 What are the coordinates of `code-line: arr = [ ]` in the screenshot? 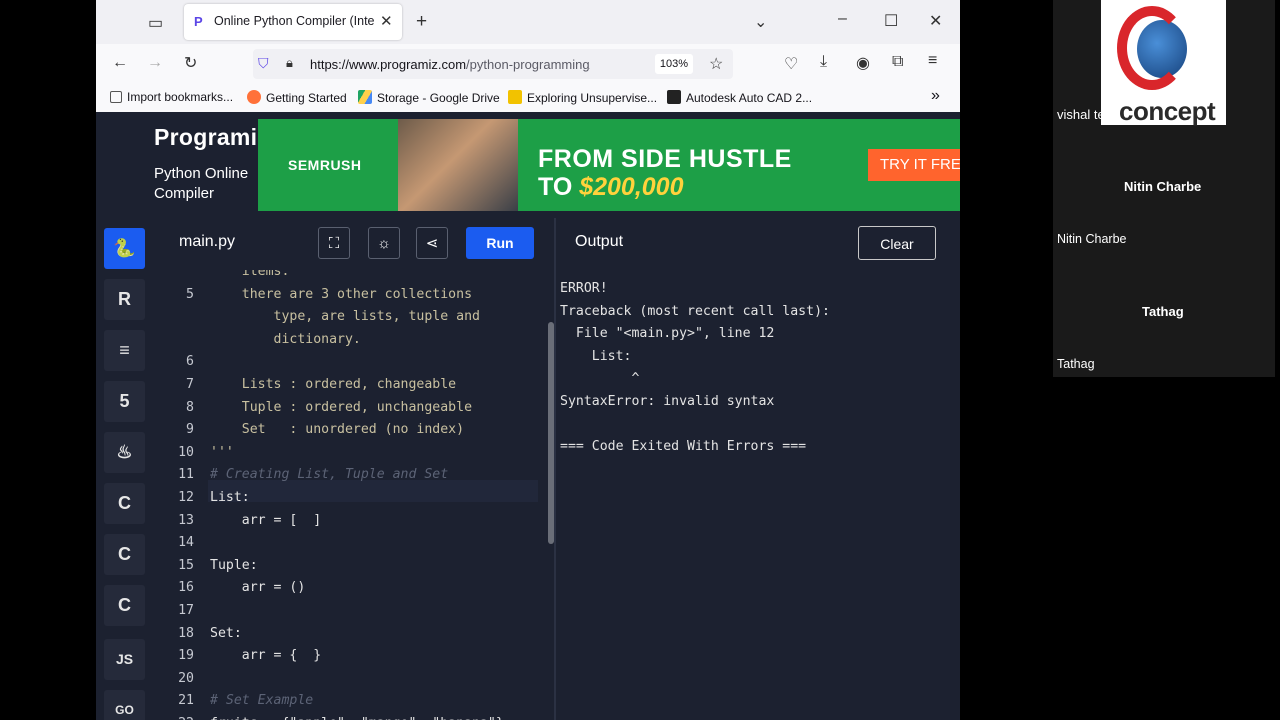 It's located at (265, 520).